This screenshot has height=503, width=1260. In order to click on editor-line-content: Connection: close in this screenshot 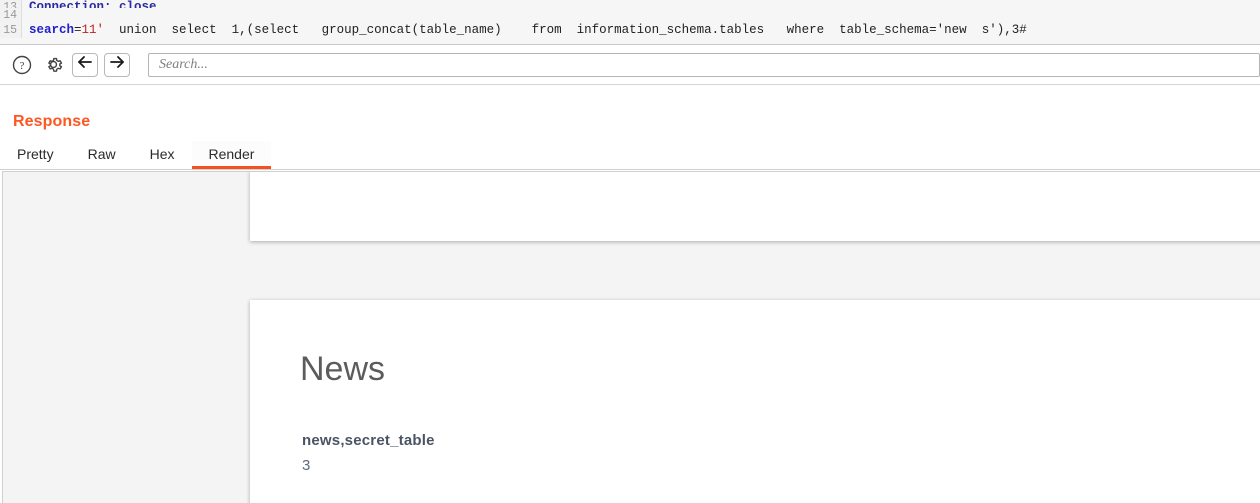, I will do `click(89, 4)`.